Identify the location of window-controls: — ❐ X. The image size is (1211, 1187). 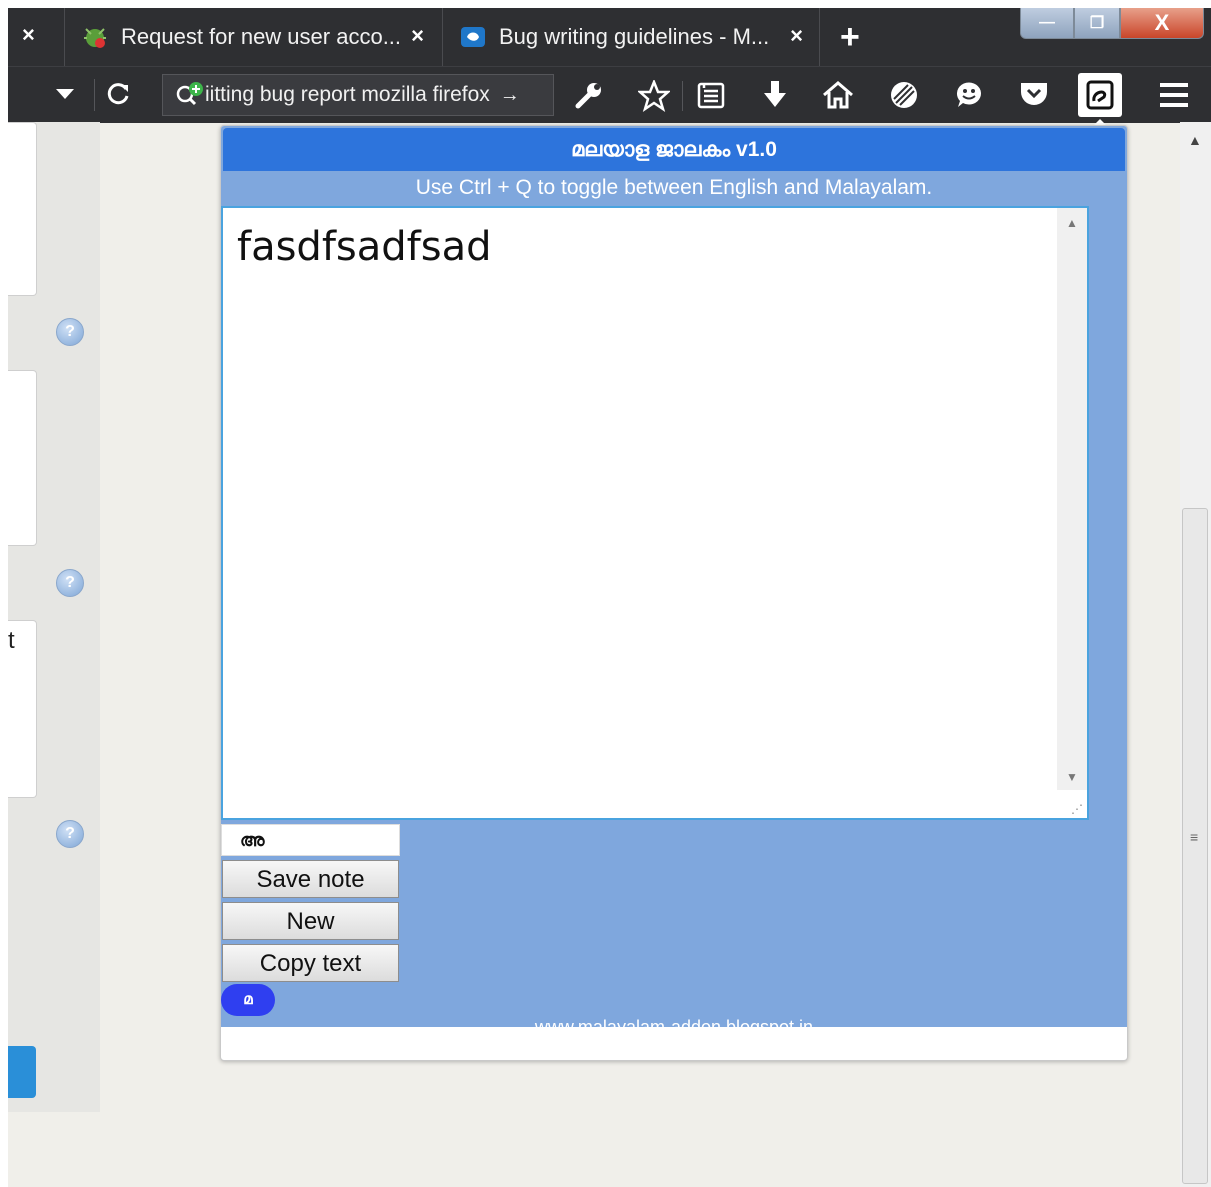
(1113, 25).